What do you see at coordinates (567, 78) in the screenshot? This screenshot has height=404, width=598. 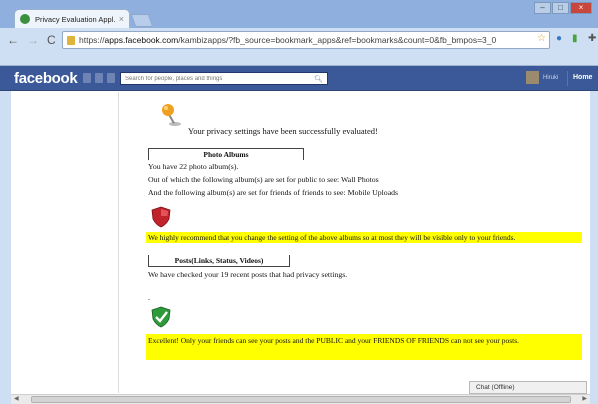 I see `bar-divider` at bounding box center [567, 78].